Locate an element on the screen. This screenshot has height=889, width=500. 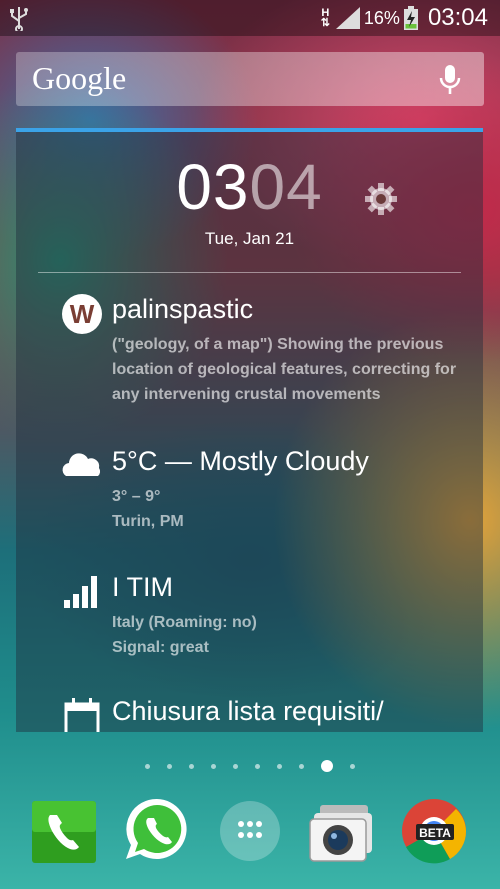
widget-clock: 0304 is located at coordinates (249, 187).